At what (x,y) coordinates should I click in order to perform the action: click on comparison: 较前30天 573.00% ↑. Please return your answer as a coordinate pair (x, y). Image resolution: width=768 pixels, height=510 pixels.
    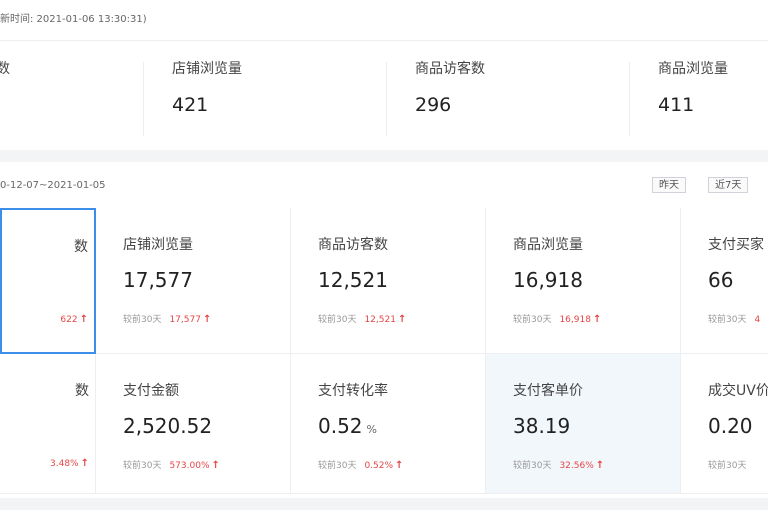
    Looking at the image, I should click on (171, 464).